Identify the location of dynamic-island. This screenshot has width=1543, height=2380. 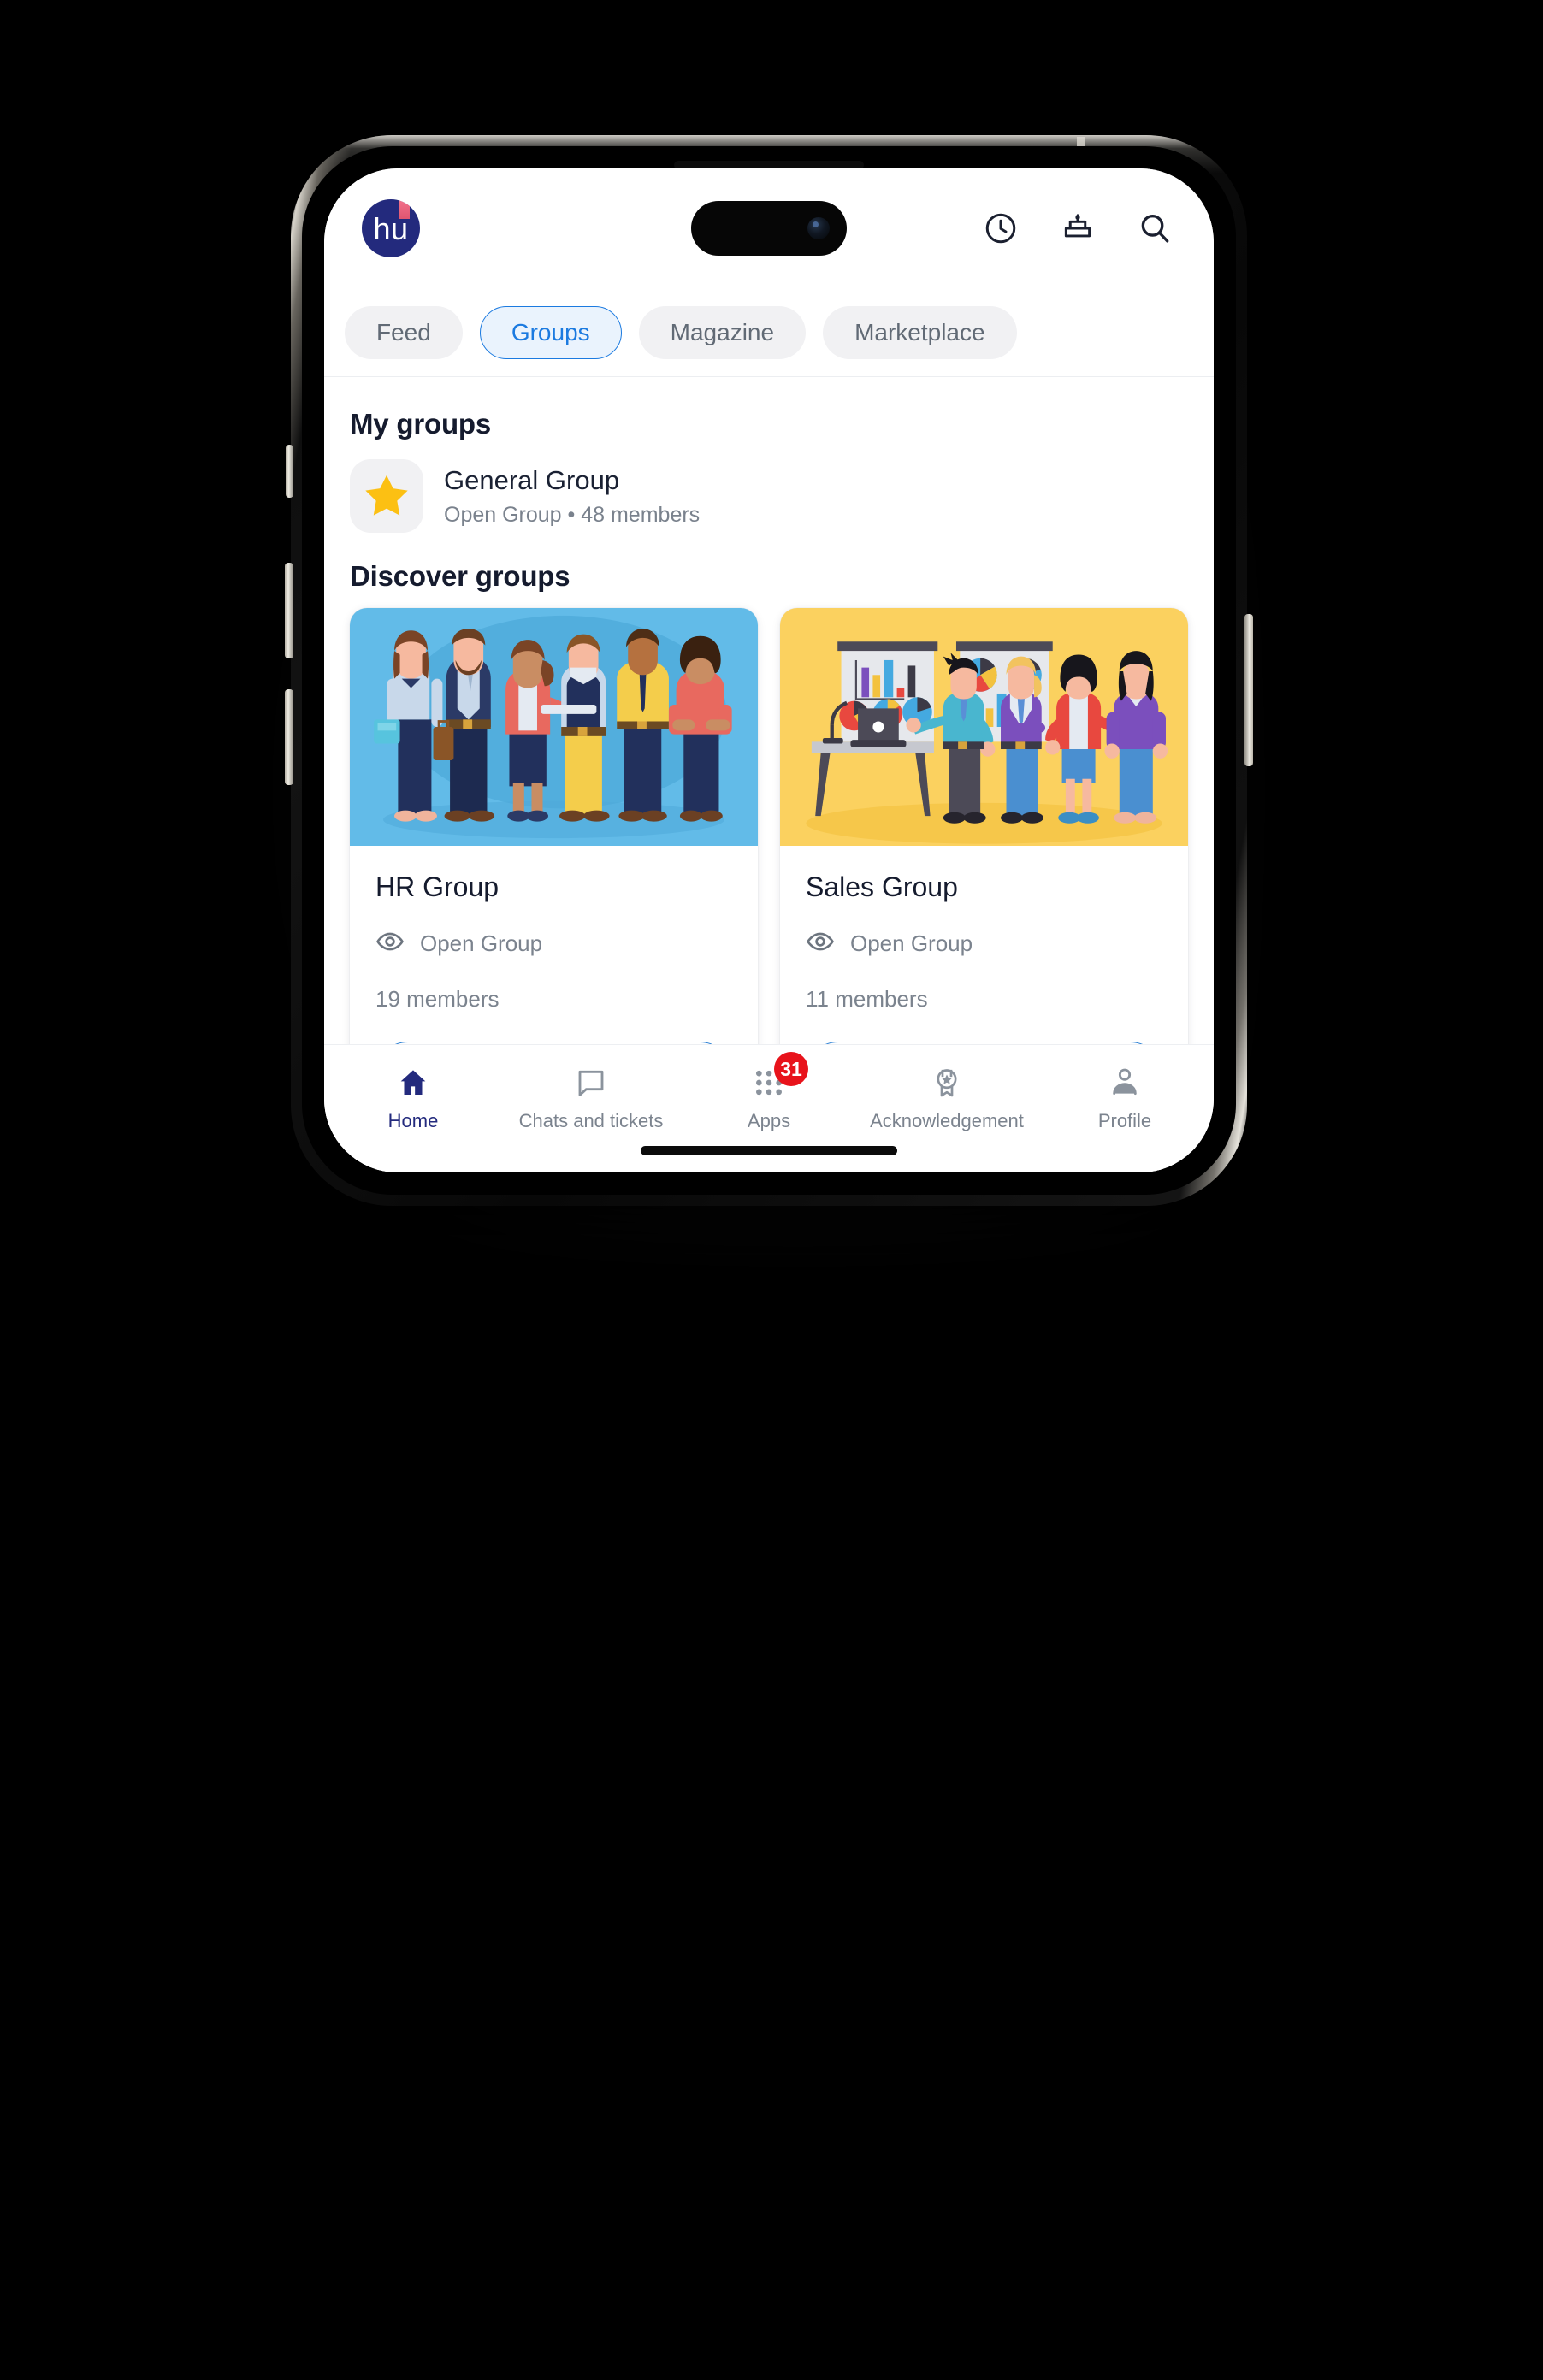
(769, 229).